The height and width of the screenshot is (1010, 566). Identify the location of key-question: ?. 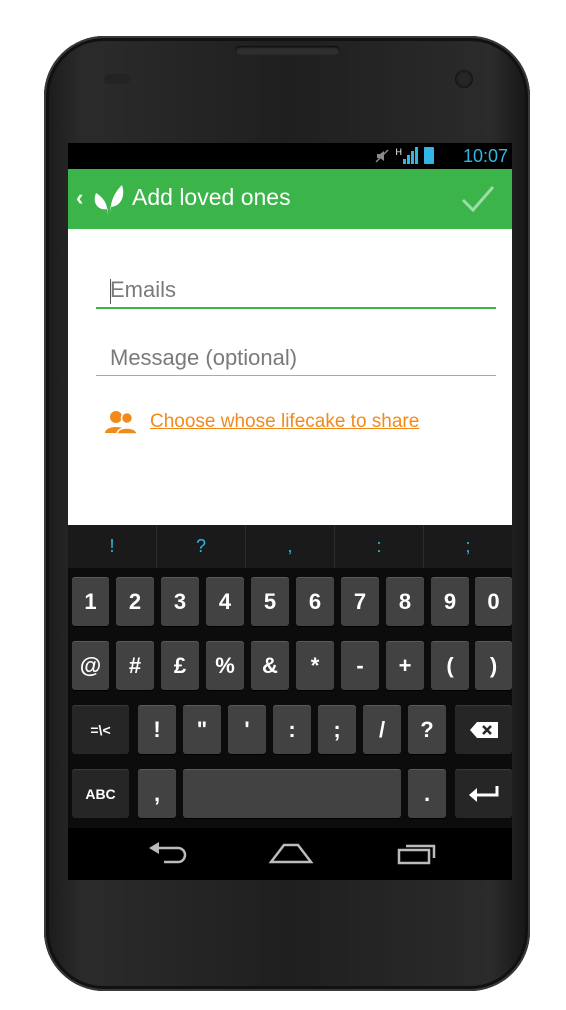
(427, 729).